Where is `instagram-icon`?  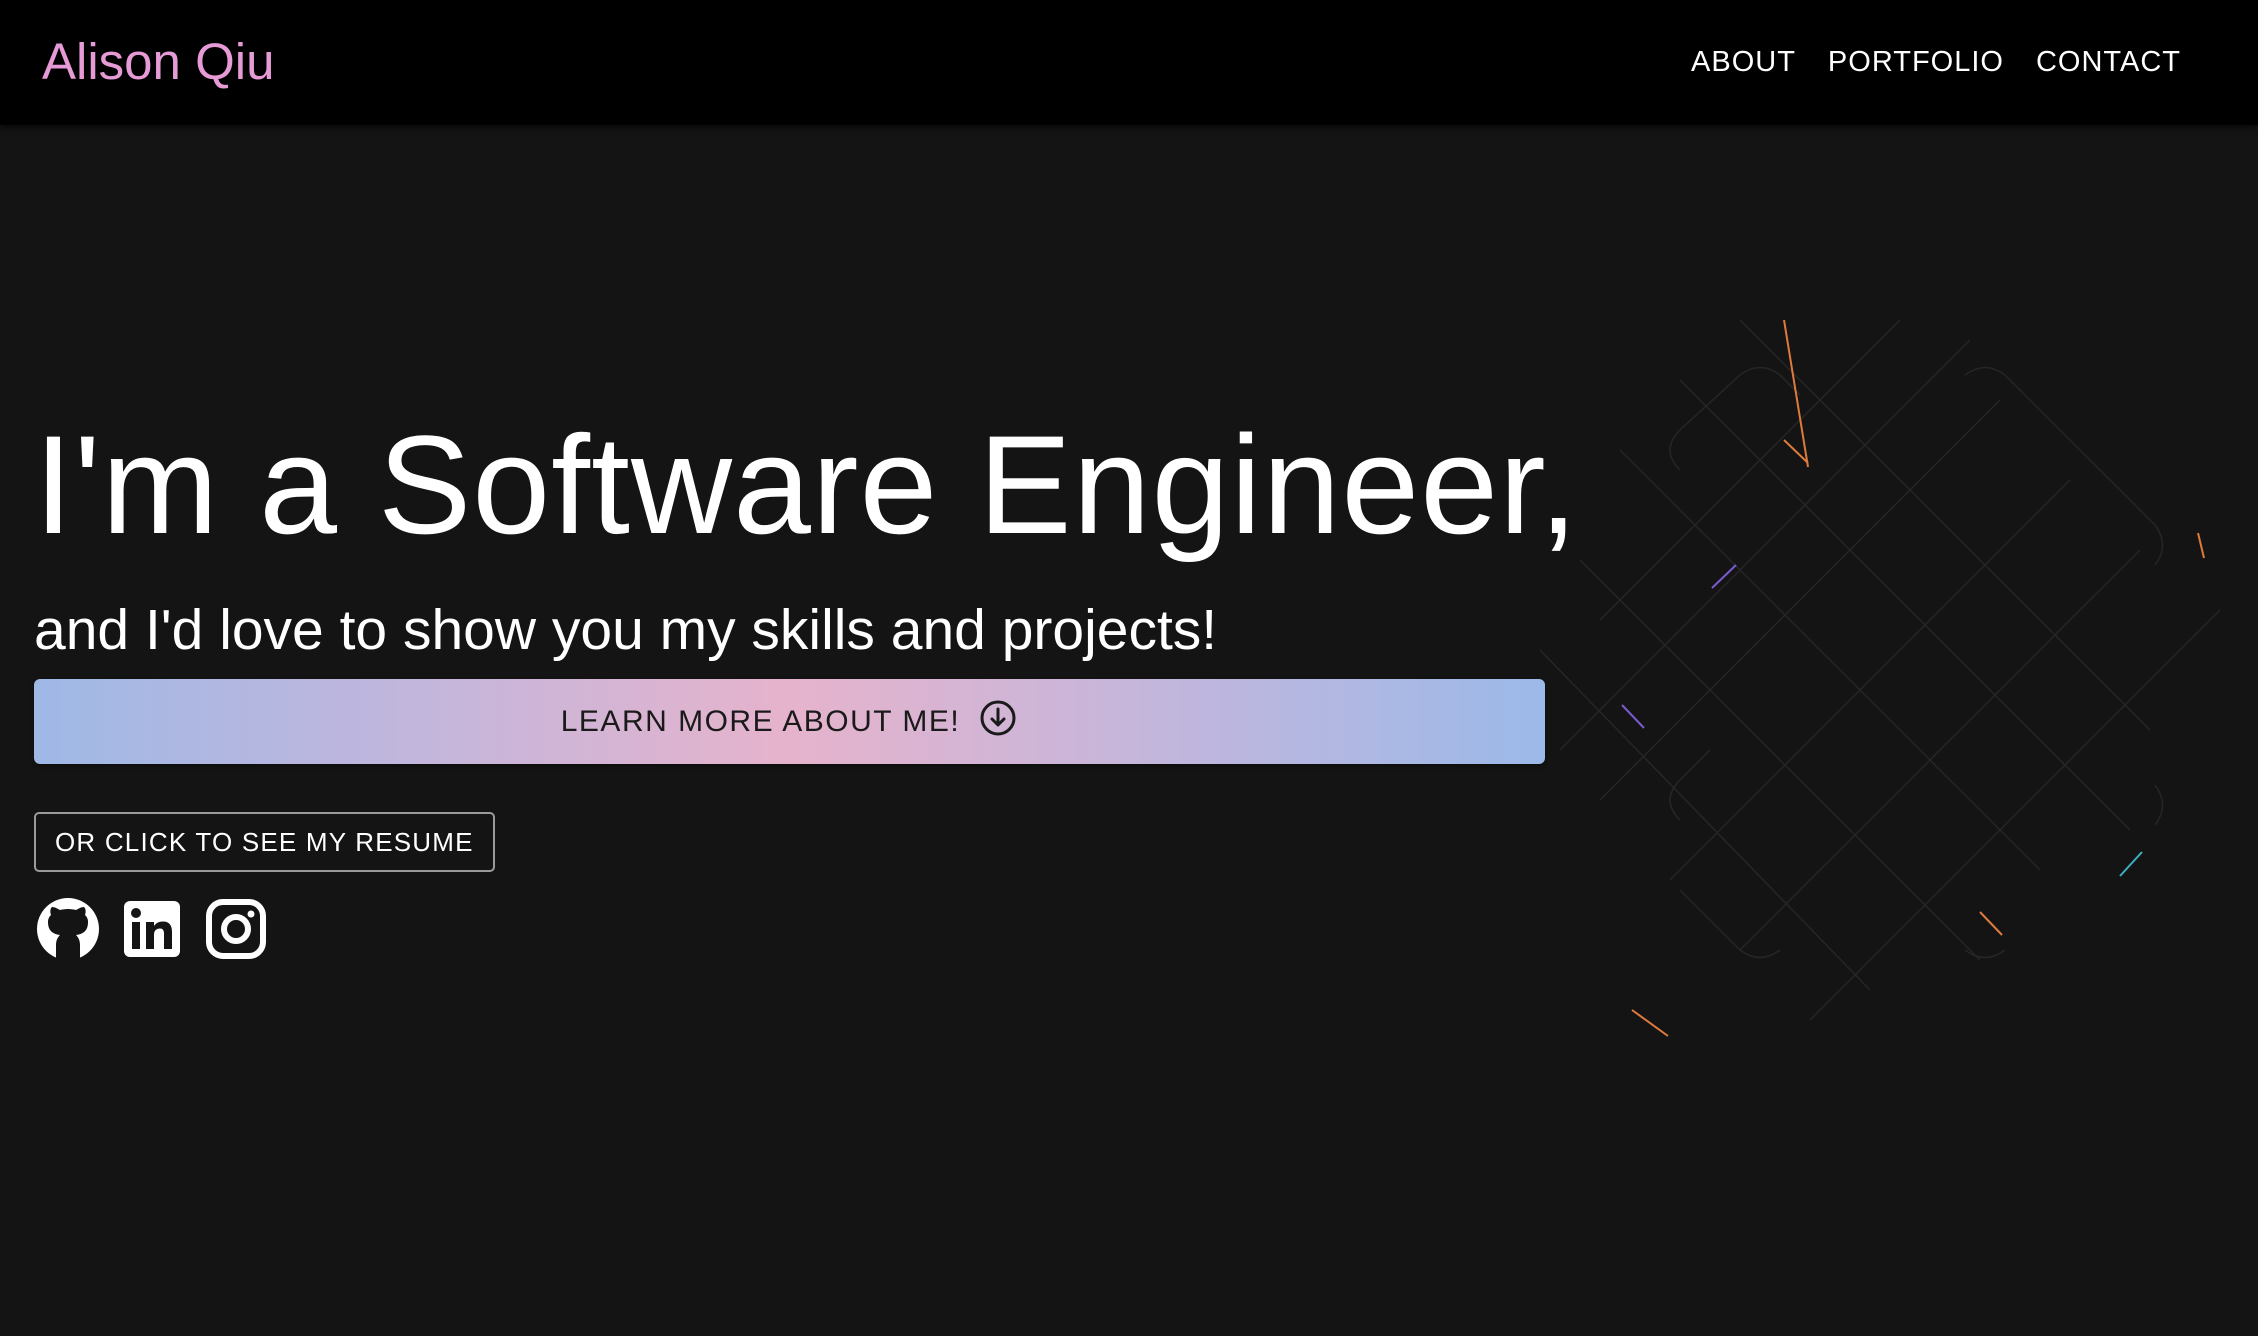
instagram-icon is located at coordinates (236, 929).